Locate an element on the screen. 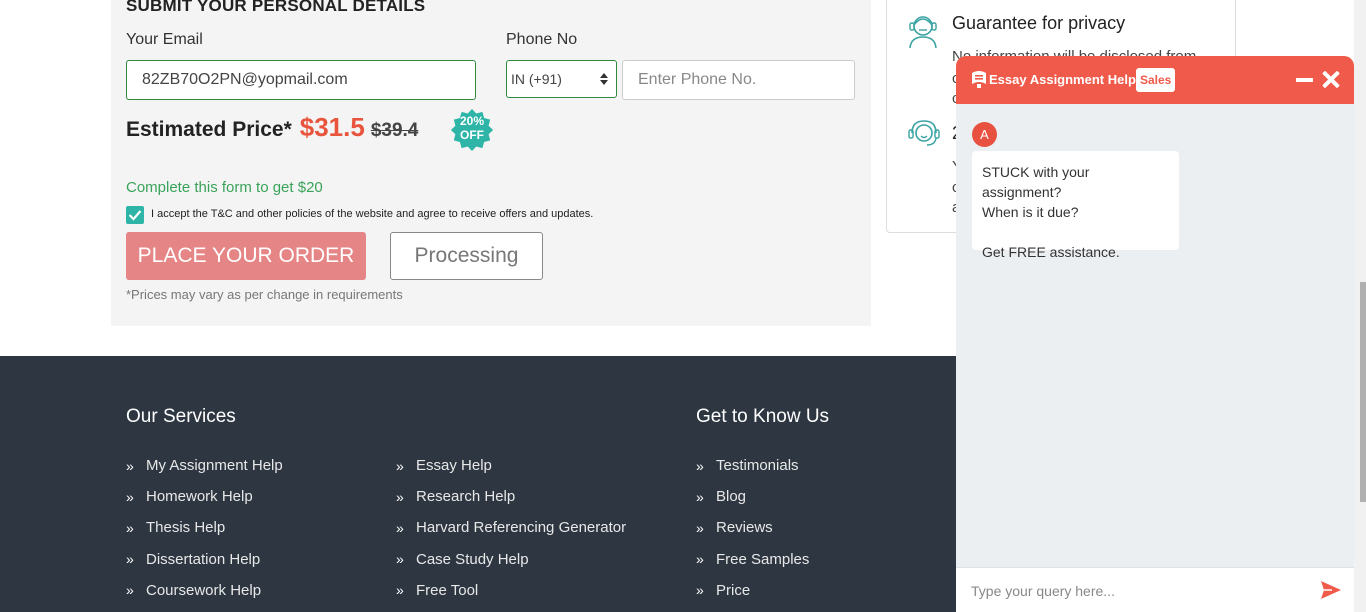 This screenshot has width=1366, height=612. footer-link: » Free Samples is located at coordinates (752, 559).